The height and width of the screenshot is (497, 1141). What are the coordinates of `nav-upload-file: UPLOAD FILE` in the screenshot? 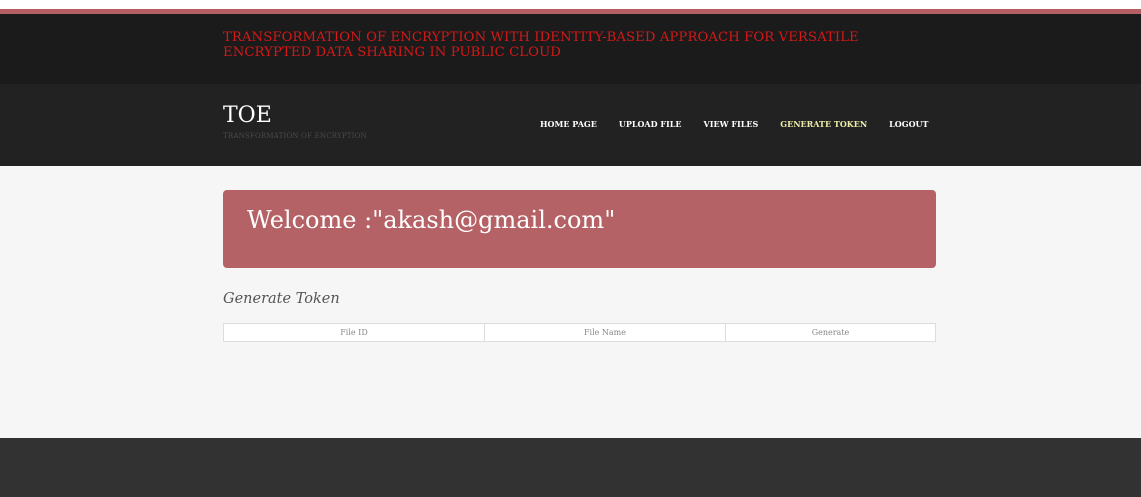 It's located at (650, 124).